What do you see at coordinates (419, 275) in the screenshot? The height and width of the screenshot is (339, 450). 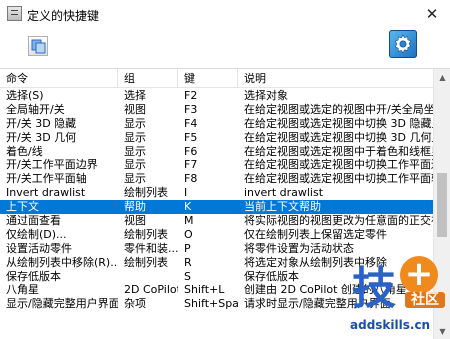 I see `watermark-plus-icon: +` at bounding box center [419, 275].